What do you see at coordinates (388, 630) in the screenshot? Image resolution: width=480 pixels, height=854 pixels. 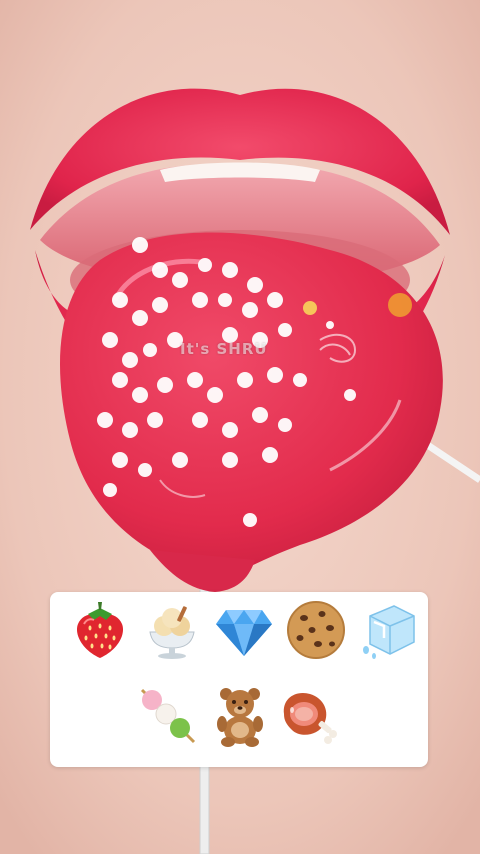 I see `ice-cube-icon` at bounding box center [388, 630].